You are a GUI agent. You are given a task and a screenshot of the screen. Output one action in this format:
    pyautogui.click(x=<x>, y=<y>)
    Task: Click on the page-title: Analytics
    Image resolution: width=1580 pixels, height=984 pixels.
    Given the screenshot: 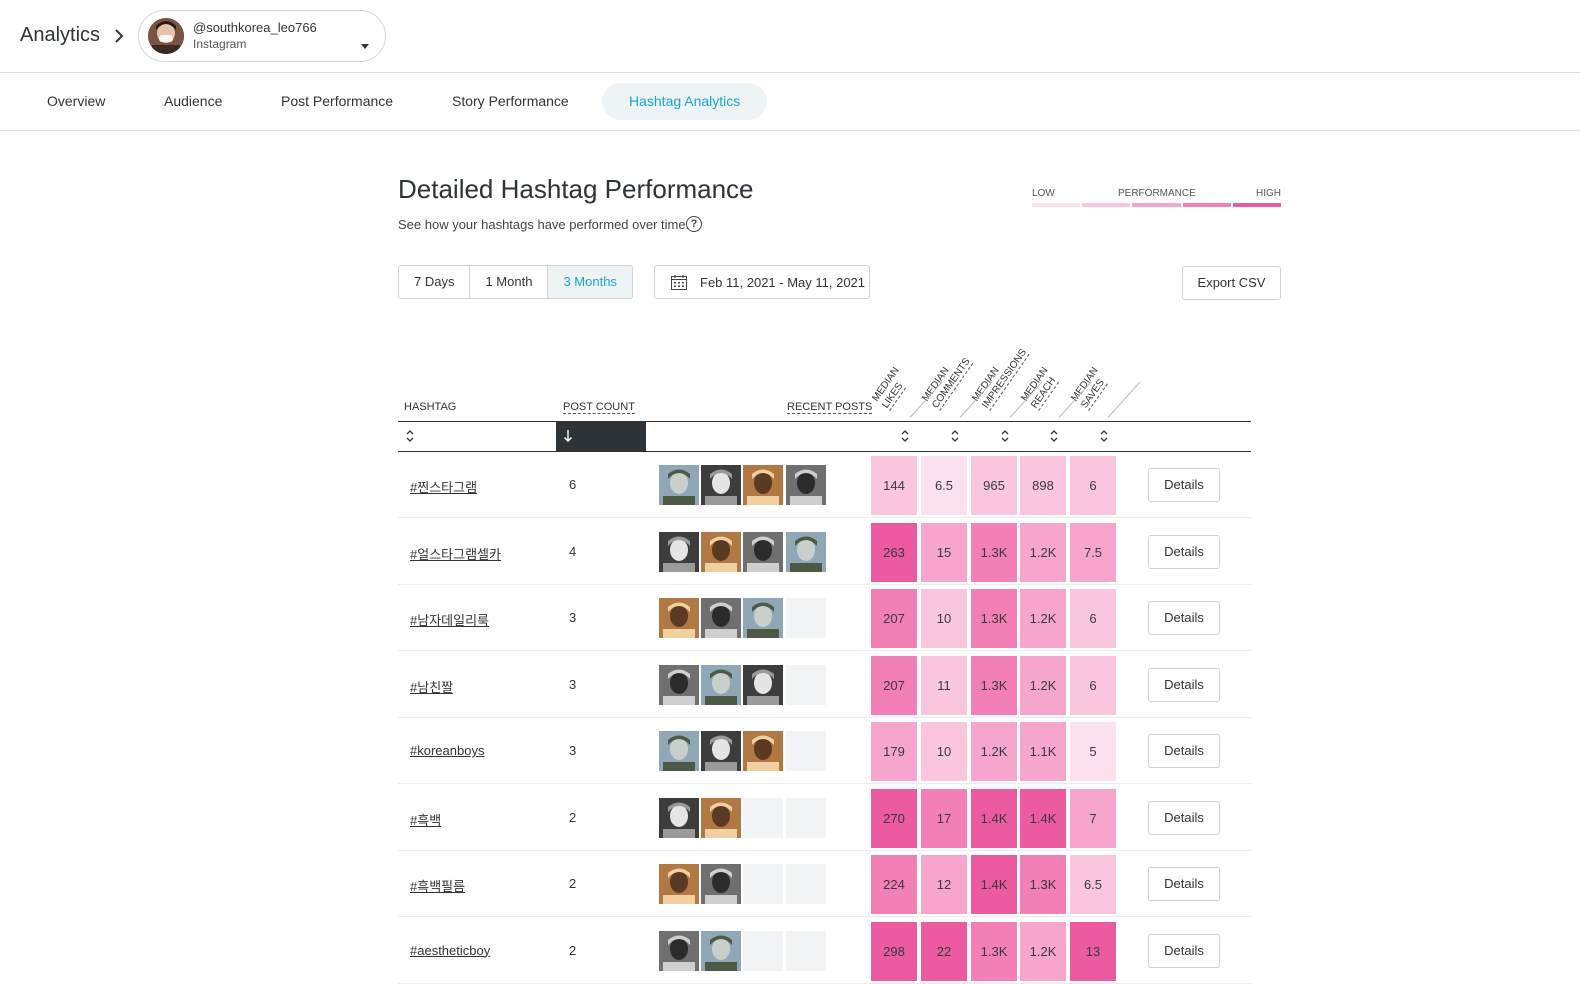 What is the action you would take?
    pyautogui.click(x=60, y=35)
    